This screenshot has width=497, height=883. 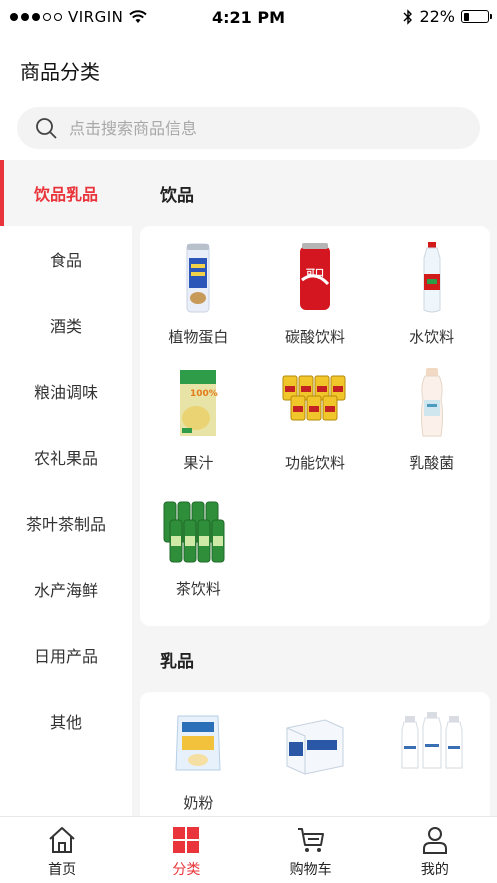 I want to click on cart-icon, so click(x=310, y=840).